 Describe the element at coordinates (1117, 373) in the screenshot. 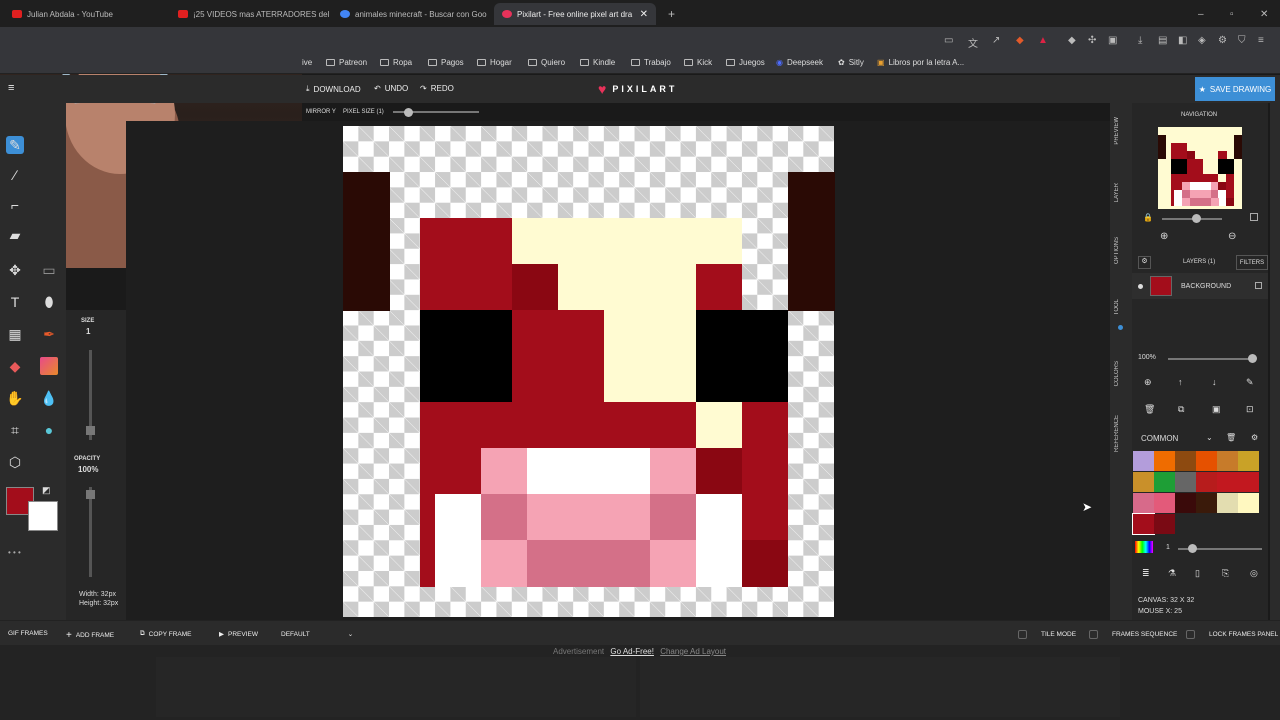

I see `tab-colors: COLORS` at that location.